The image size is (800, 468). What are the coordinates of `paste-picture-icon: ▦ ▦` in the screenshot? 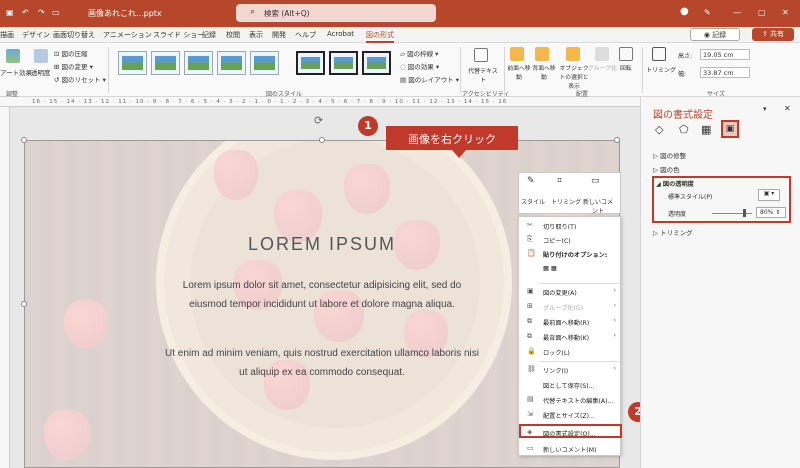 It's located at (550, 268).